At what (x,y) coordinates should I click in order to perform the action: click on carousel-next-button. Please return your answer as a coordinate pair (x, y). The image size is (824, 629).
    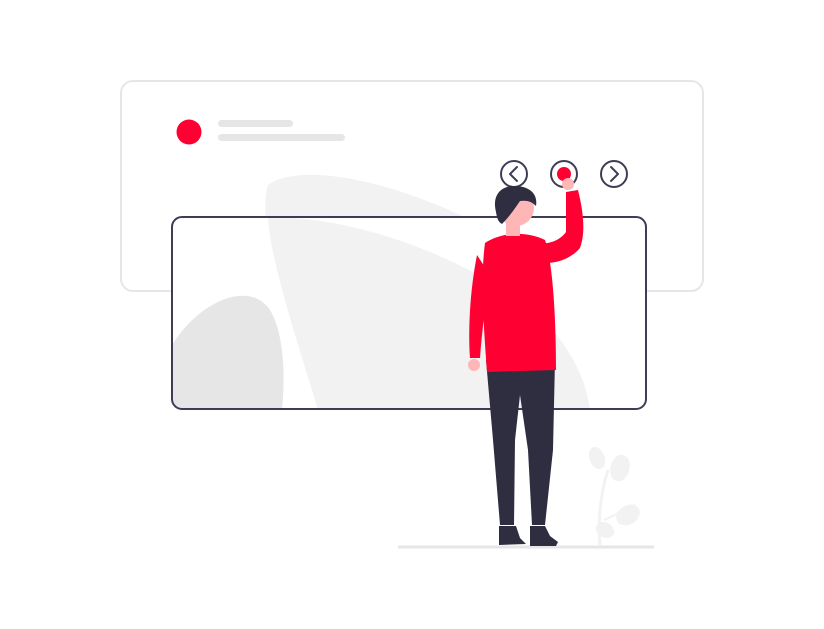
    Looking at the image, I should click on (614, 174).